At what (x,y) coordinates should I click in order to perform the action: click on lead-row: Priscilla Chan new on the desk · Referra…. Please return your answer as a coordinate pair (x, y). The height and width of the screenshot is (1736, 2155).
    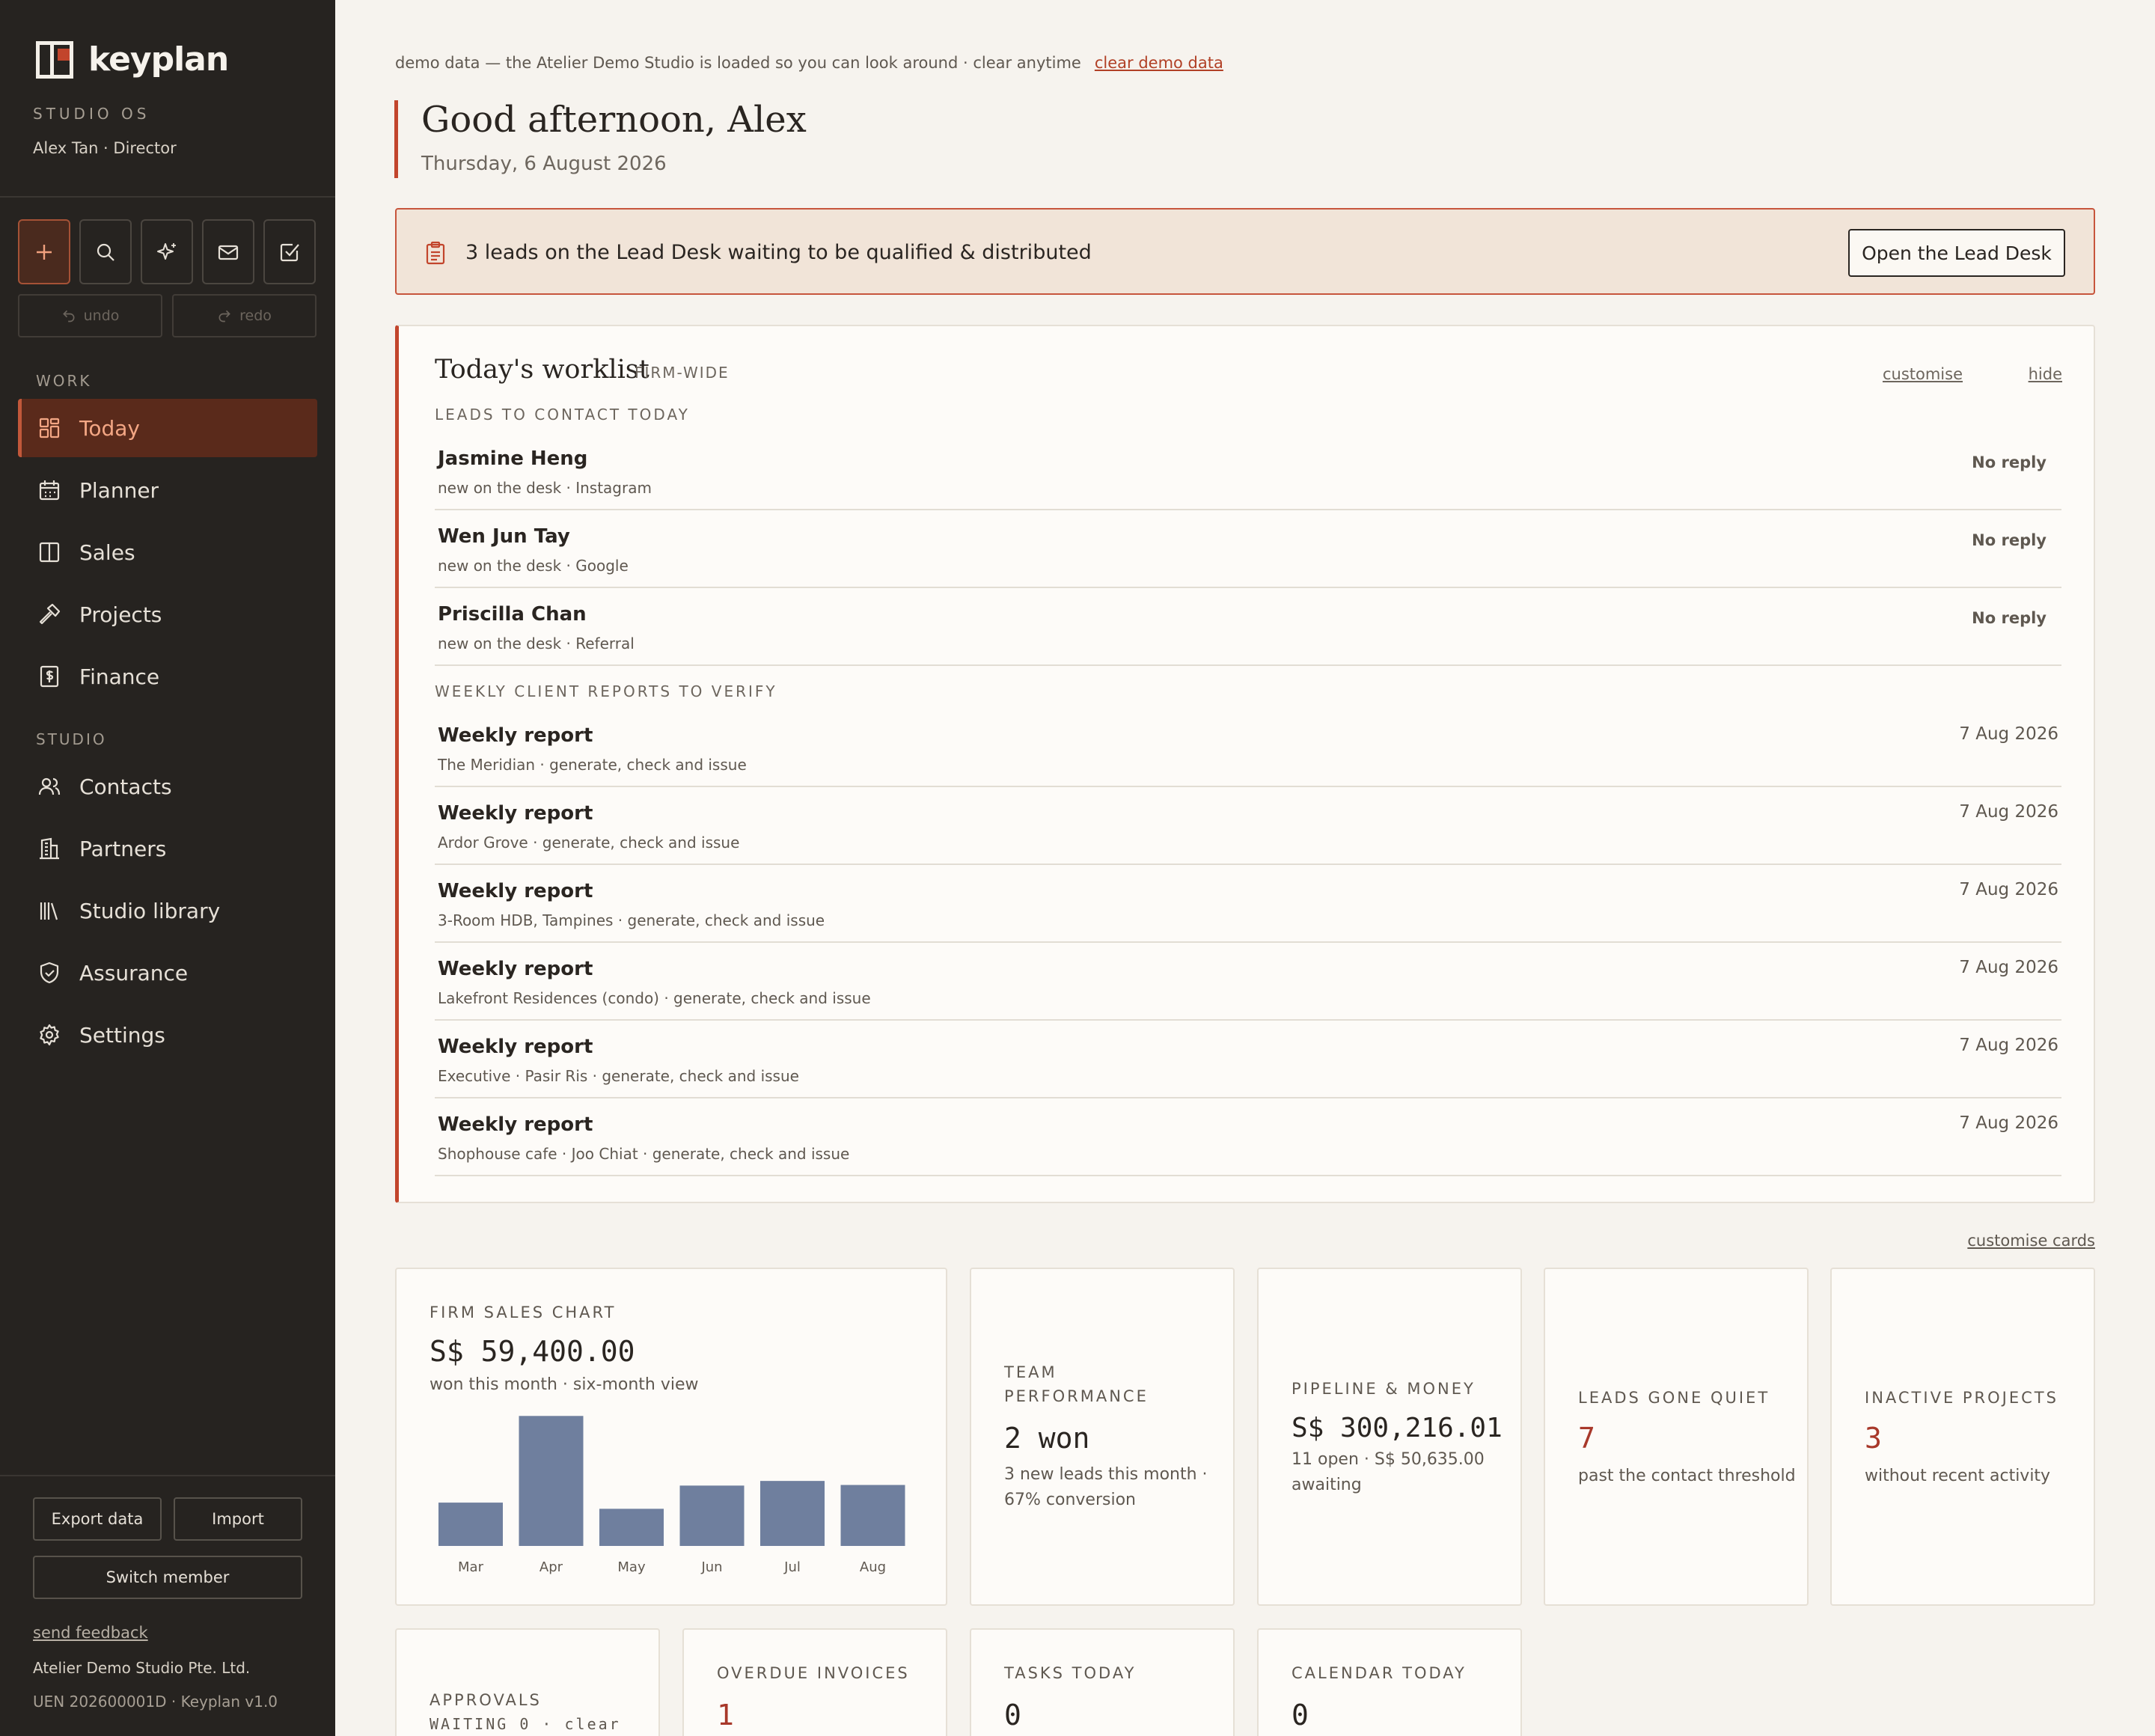
    Looking at the image, I should click on (1248, 627).